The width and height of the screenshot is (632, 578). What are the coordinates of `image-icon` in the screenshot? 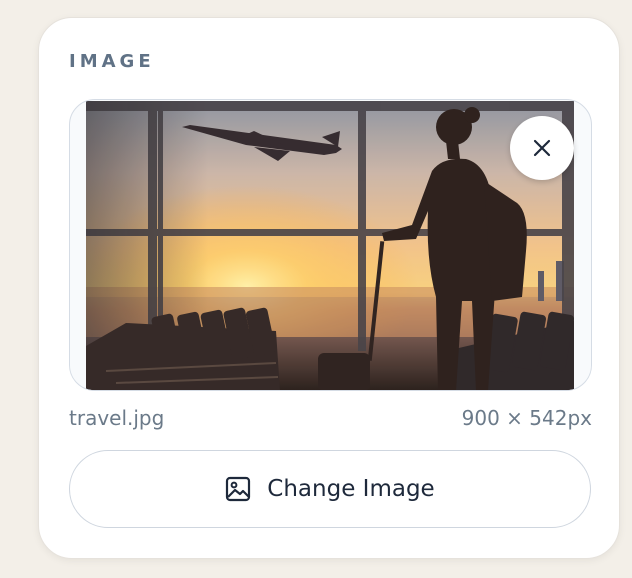 It's located at (238, 489).